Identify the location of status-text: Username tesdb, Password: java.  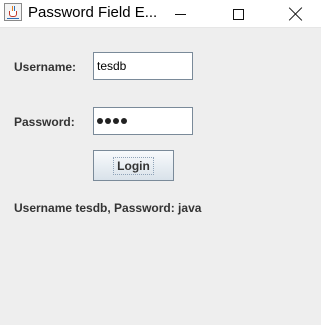
(108, 208).